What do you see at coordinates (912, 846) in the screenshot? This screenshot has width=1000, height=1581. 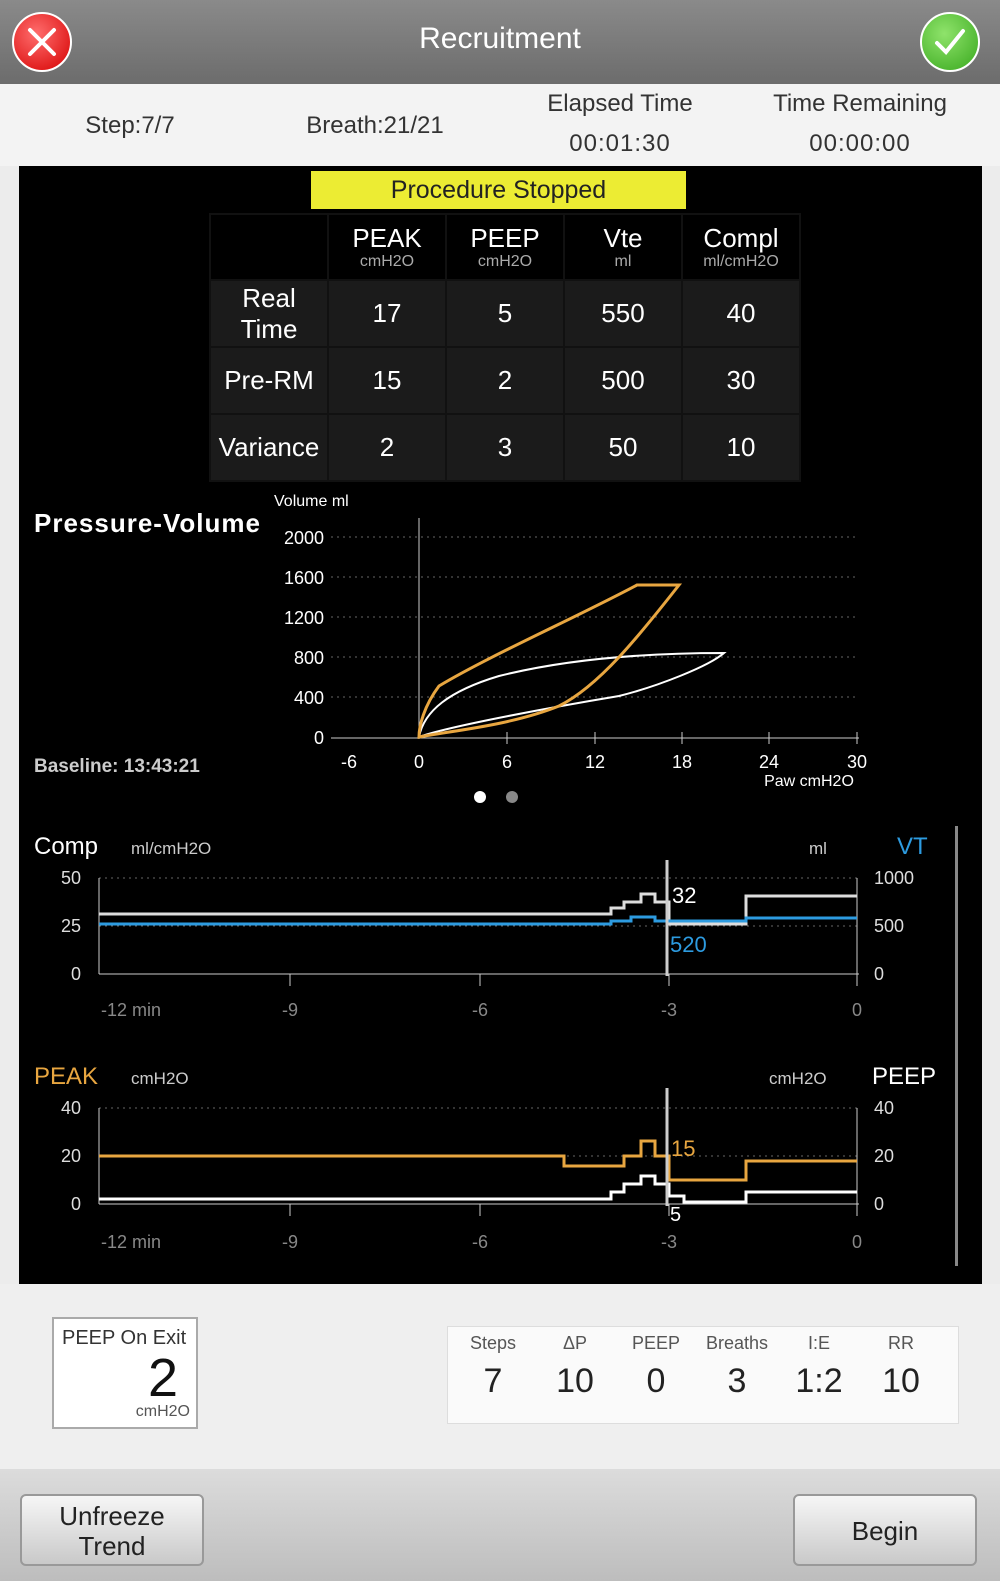 I see `vt-trend-label: VT` at bounding box center [912, 846].